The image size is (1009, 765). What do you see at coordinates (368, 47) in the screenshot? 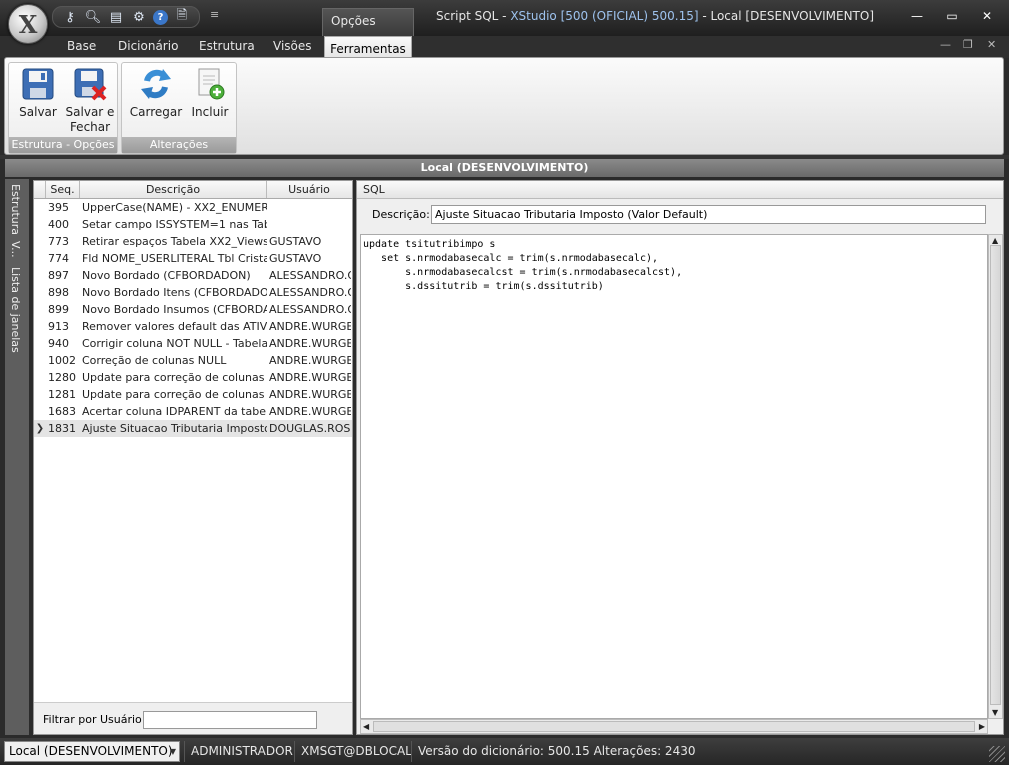
I see `tab-ferramentas: Ferramentas` at bounding box center [368, 47].